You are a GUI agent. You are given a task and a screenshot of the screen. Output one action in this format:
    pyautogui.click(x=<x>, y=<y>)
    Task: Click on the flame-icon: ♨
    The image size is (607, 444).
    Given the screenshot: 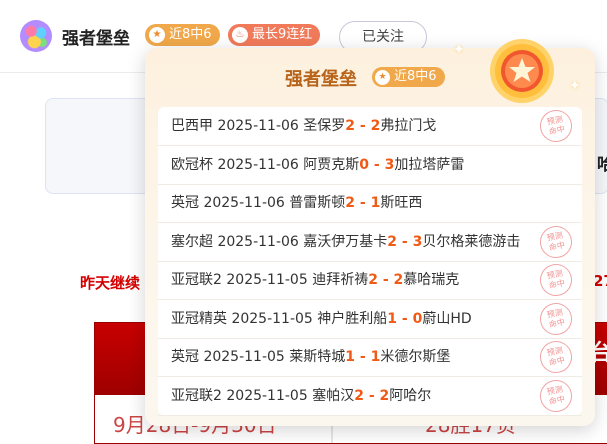 What is the action you would take?
    pyautogui.click(x=240, y=35)
    